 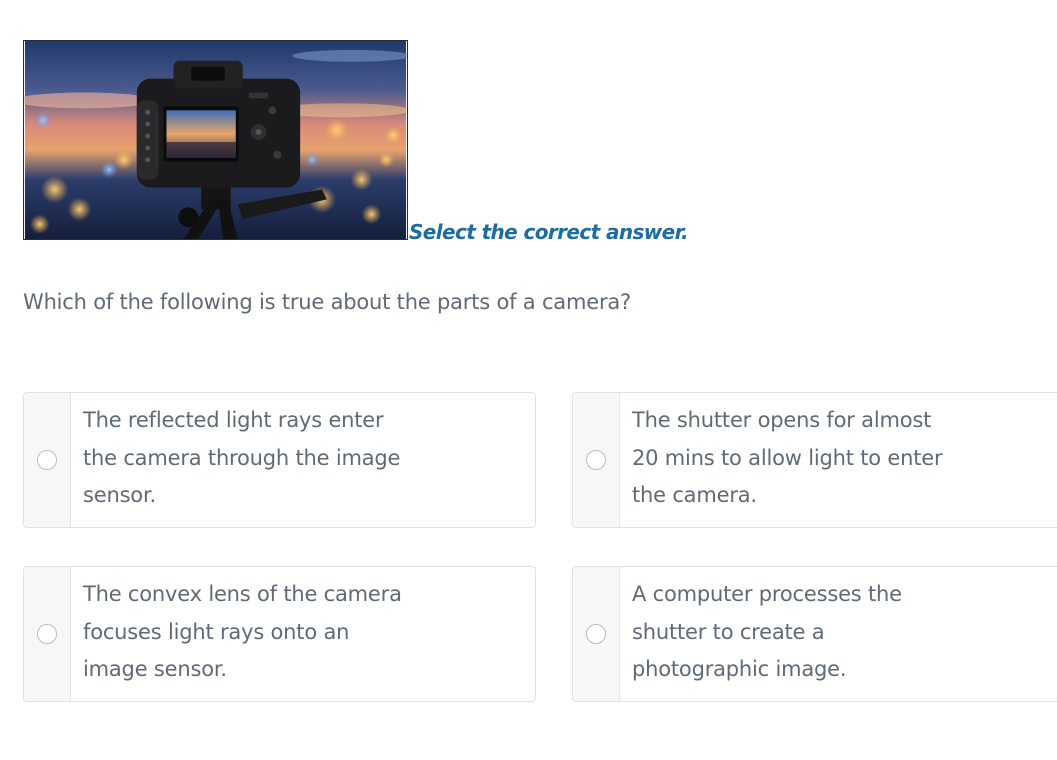 What do you see at coordinates (215, 140) in the screenshot?
I see `camera-photo` at bounding box center [215, 140].